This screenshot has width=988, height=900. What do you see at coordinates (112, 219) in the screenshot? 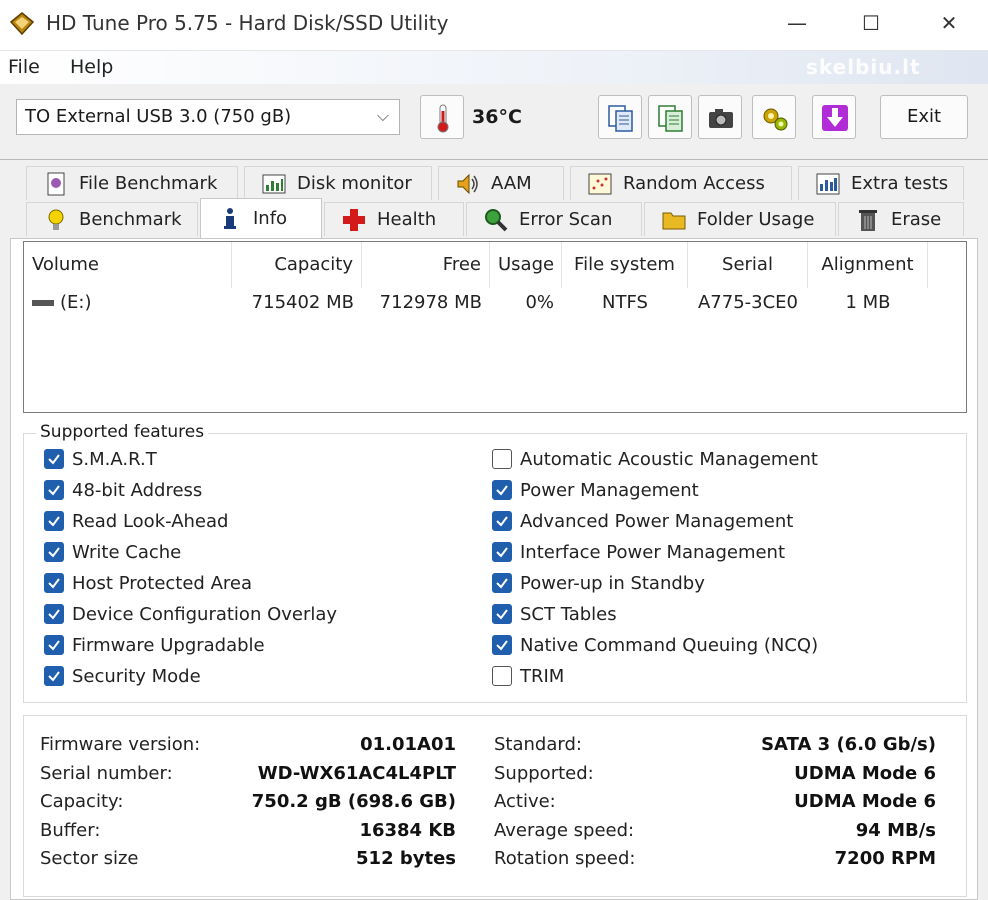
I see `tab-benchmark: Benchmark` at bounding box center [112, 219].